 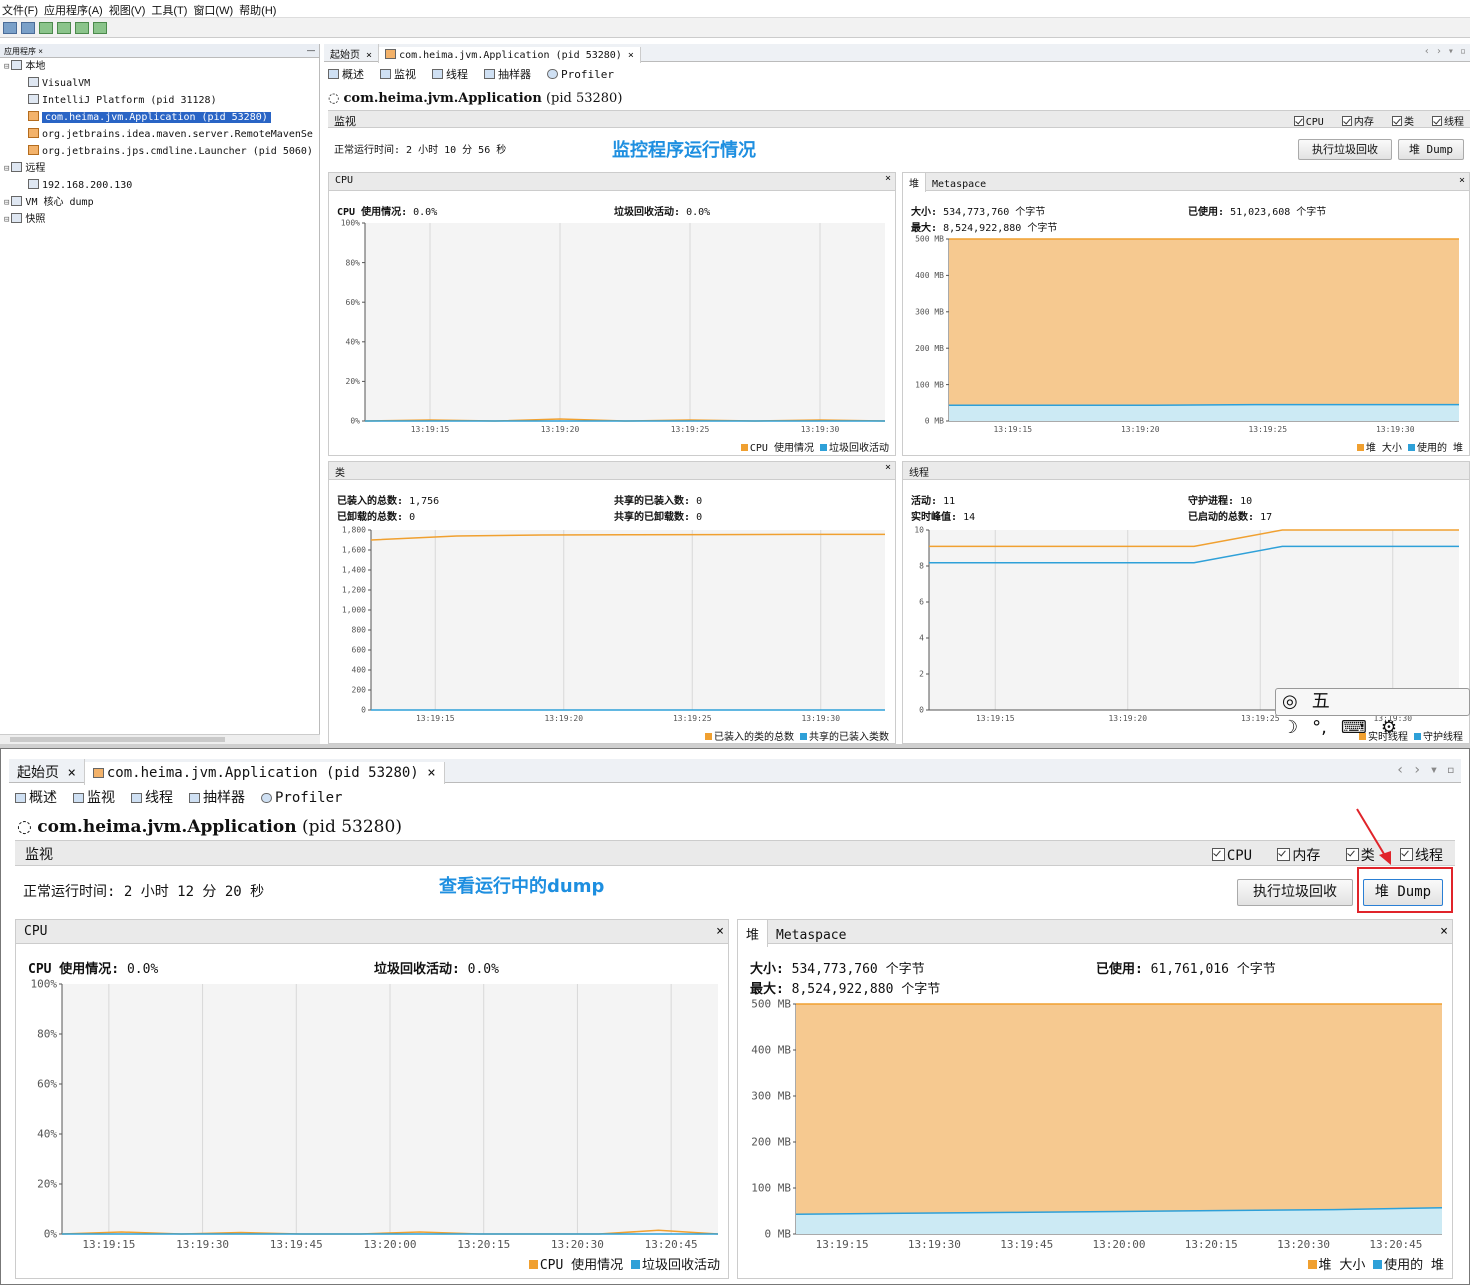 What do you see at coordinates (46, 28) in the screenshot?
I see `add-jmx-icon` at bounding box center [46, 28].